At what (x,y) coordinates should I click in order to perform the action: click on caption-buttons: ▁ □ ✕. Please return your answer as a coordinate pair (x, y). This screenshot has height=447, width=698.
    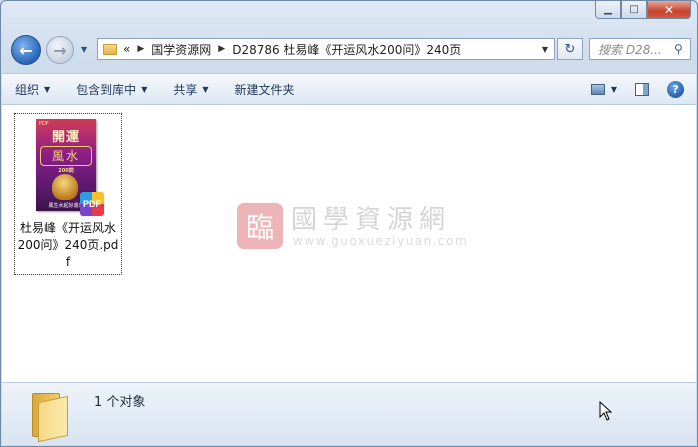
    Looking at the image, I should click on (643, 10).